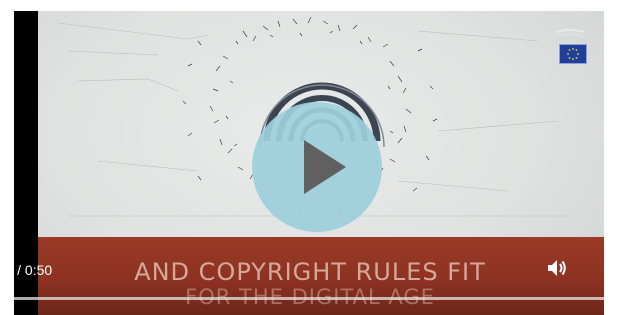 Image resolution: width=618 pixels, height=315 pixels. I want to click on flag-pole-decoration, so click(570, 35).